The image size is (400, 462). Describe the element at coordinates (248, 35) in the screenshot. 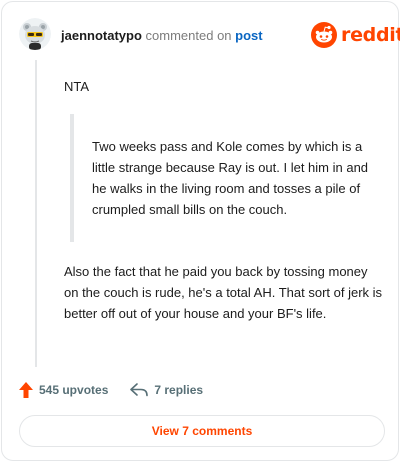

I see `post-link: post` at that location.